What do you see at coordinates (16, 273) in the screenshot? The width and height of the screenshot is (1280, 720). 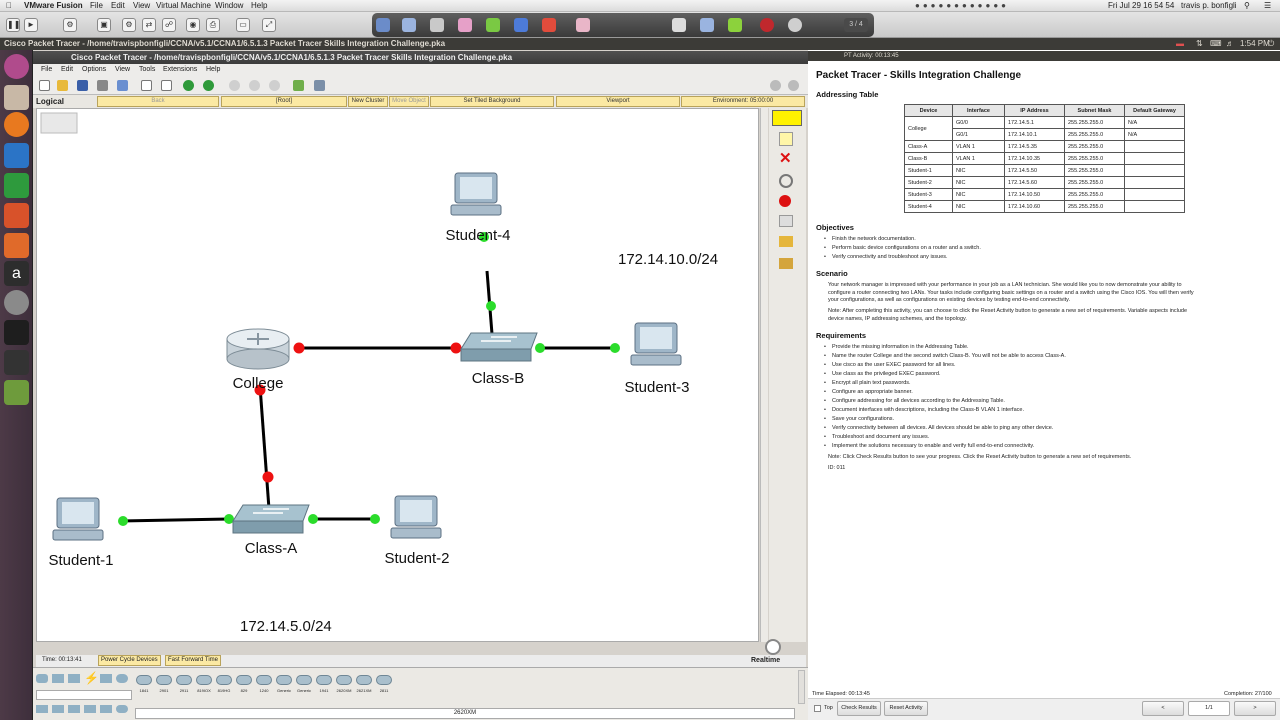 I see `amazon-icon: a` at bounding box center [16, 273].